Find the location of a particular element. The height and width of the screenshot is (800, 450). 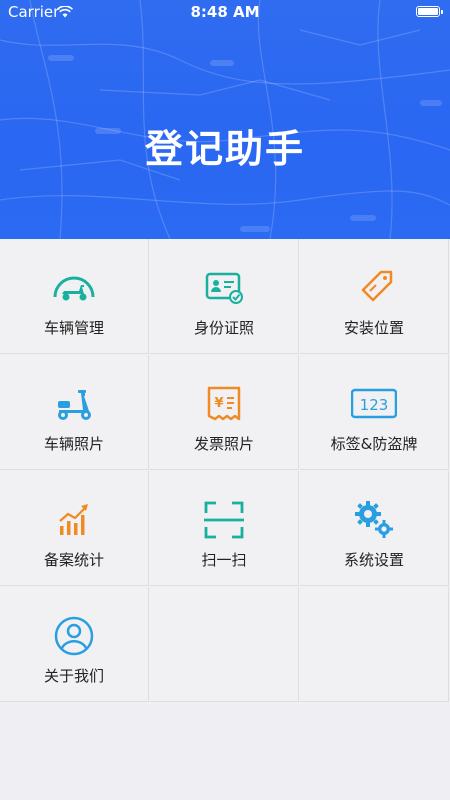

menu-item-label: 安装位置 is located at coordinates (373, 328).